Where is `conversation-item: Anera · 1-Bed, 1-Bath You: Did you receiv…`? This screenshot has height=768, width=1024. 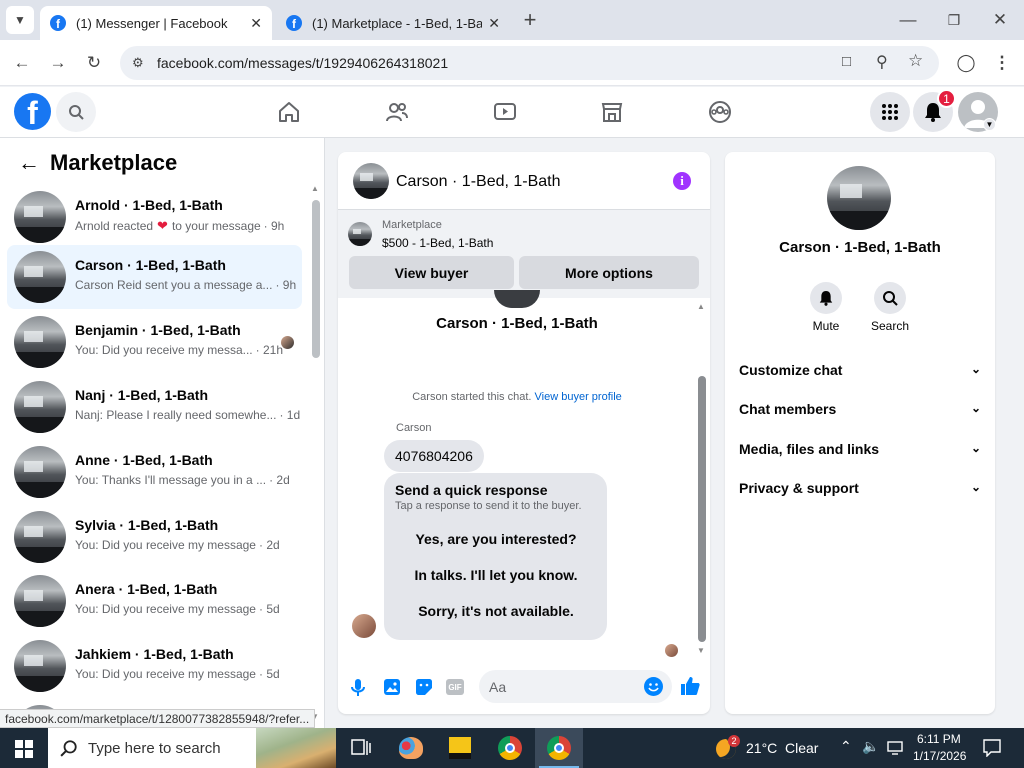
conversation-item: Anera · 1-Bed, 1-Bath You: Did you receiv… is located at coordinates (154, 601).